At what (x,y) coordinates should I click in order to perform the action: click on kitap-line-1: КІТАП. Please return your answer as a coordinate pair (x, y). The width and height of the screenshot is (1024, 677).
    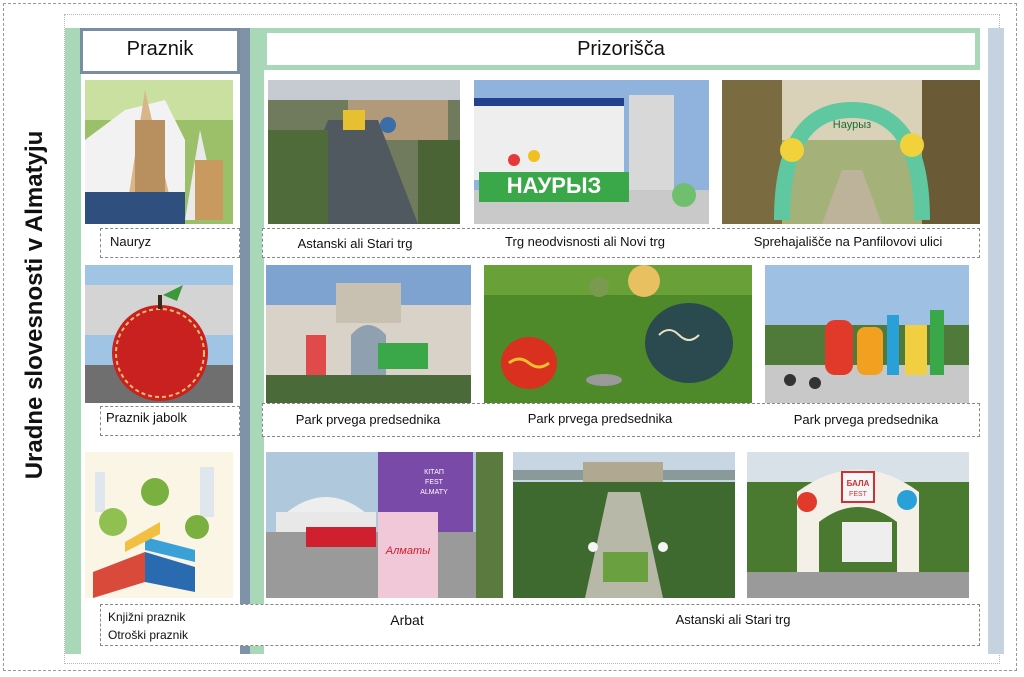
    Looking at the image, I should click on (434, 472).